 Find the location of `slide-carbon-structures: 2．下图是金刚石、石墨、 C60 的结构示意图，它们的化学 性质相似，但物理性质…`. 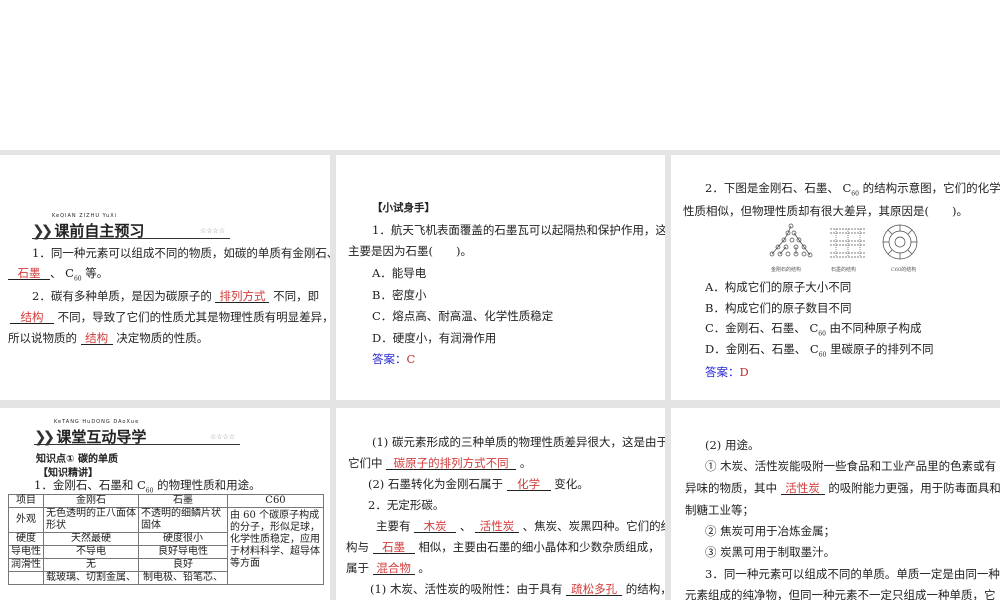

slide-carbon-structures: 2．下图是金刚石、石墨、 C60 的结构示意图，它们的化学 性质相似，但物理性质… is located at coordinates (835, 277).